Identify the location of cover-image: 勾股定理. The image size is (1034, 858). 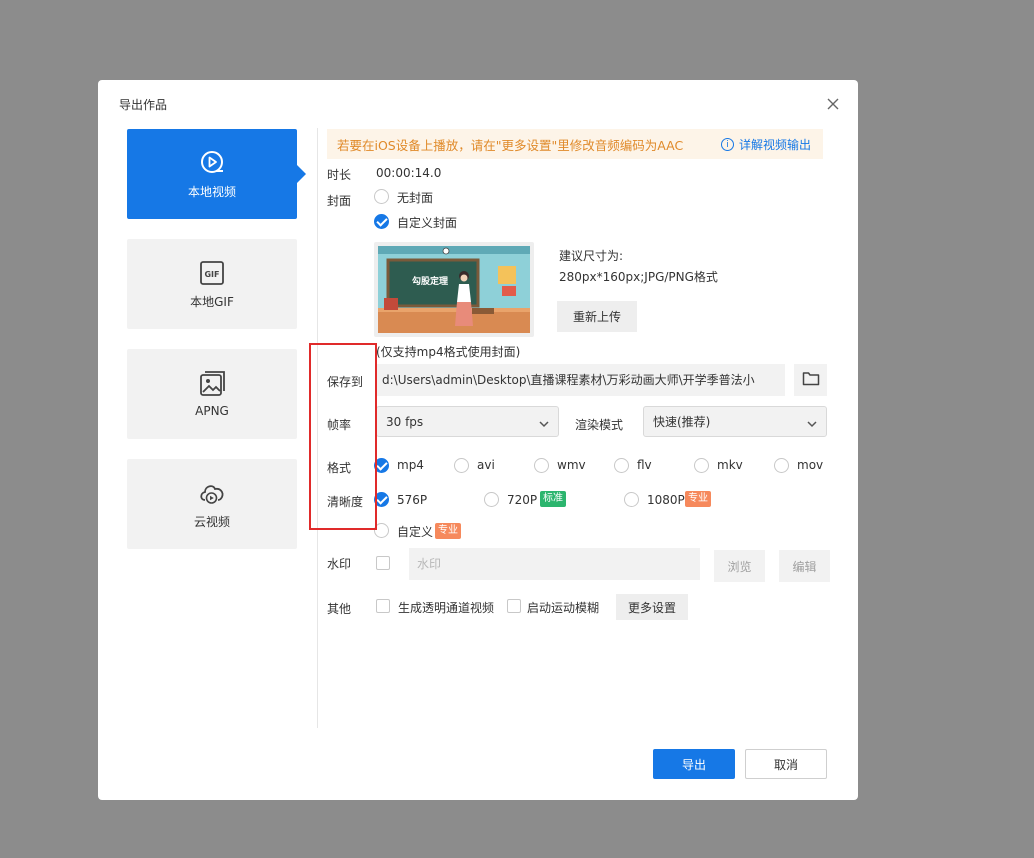
(454, 289).